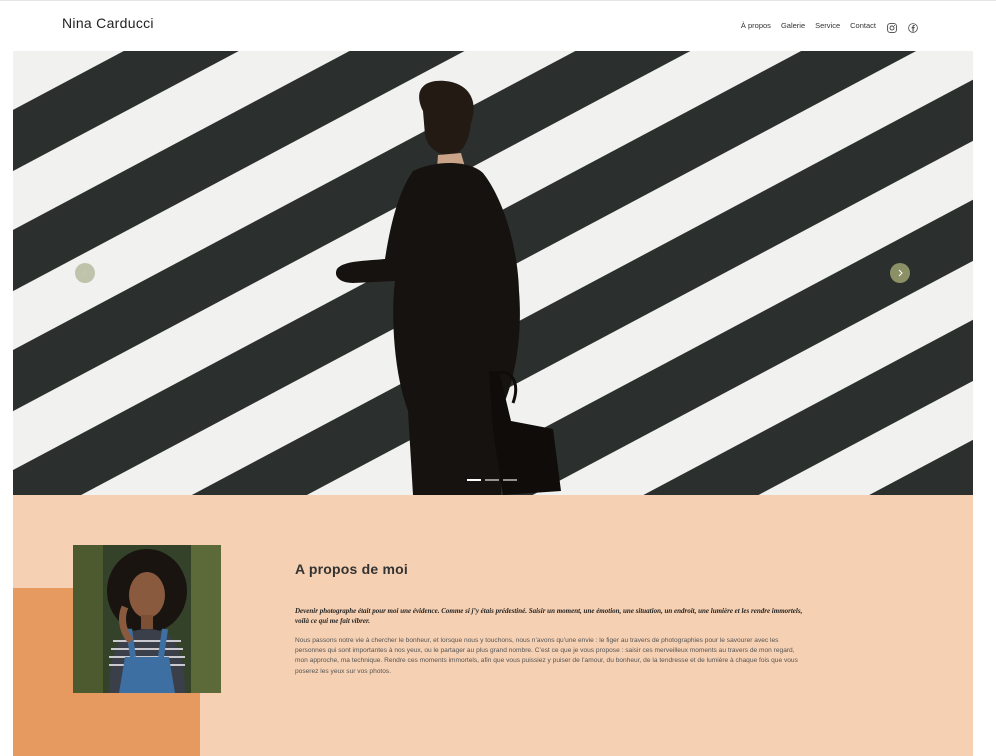 This screenshot has height=756, width=996. I want to click on nav-link-service: Service, so click(827, 25).